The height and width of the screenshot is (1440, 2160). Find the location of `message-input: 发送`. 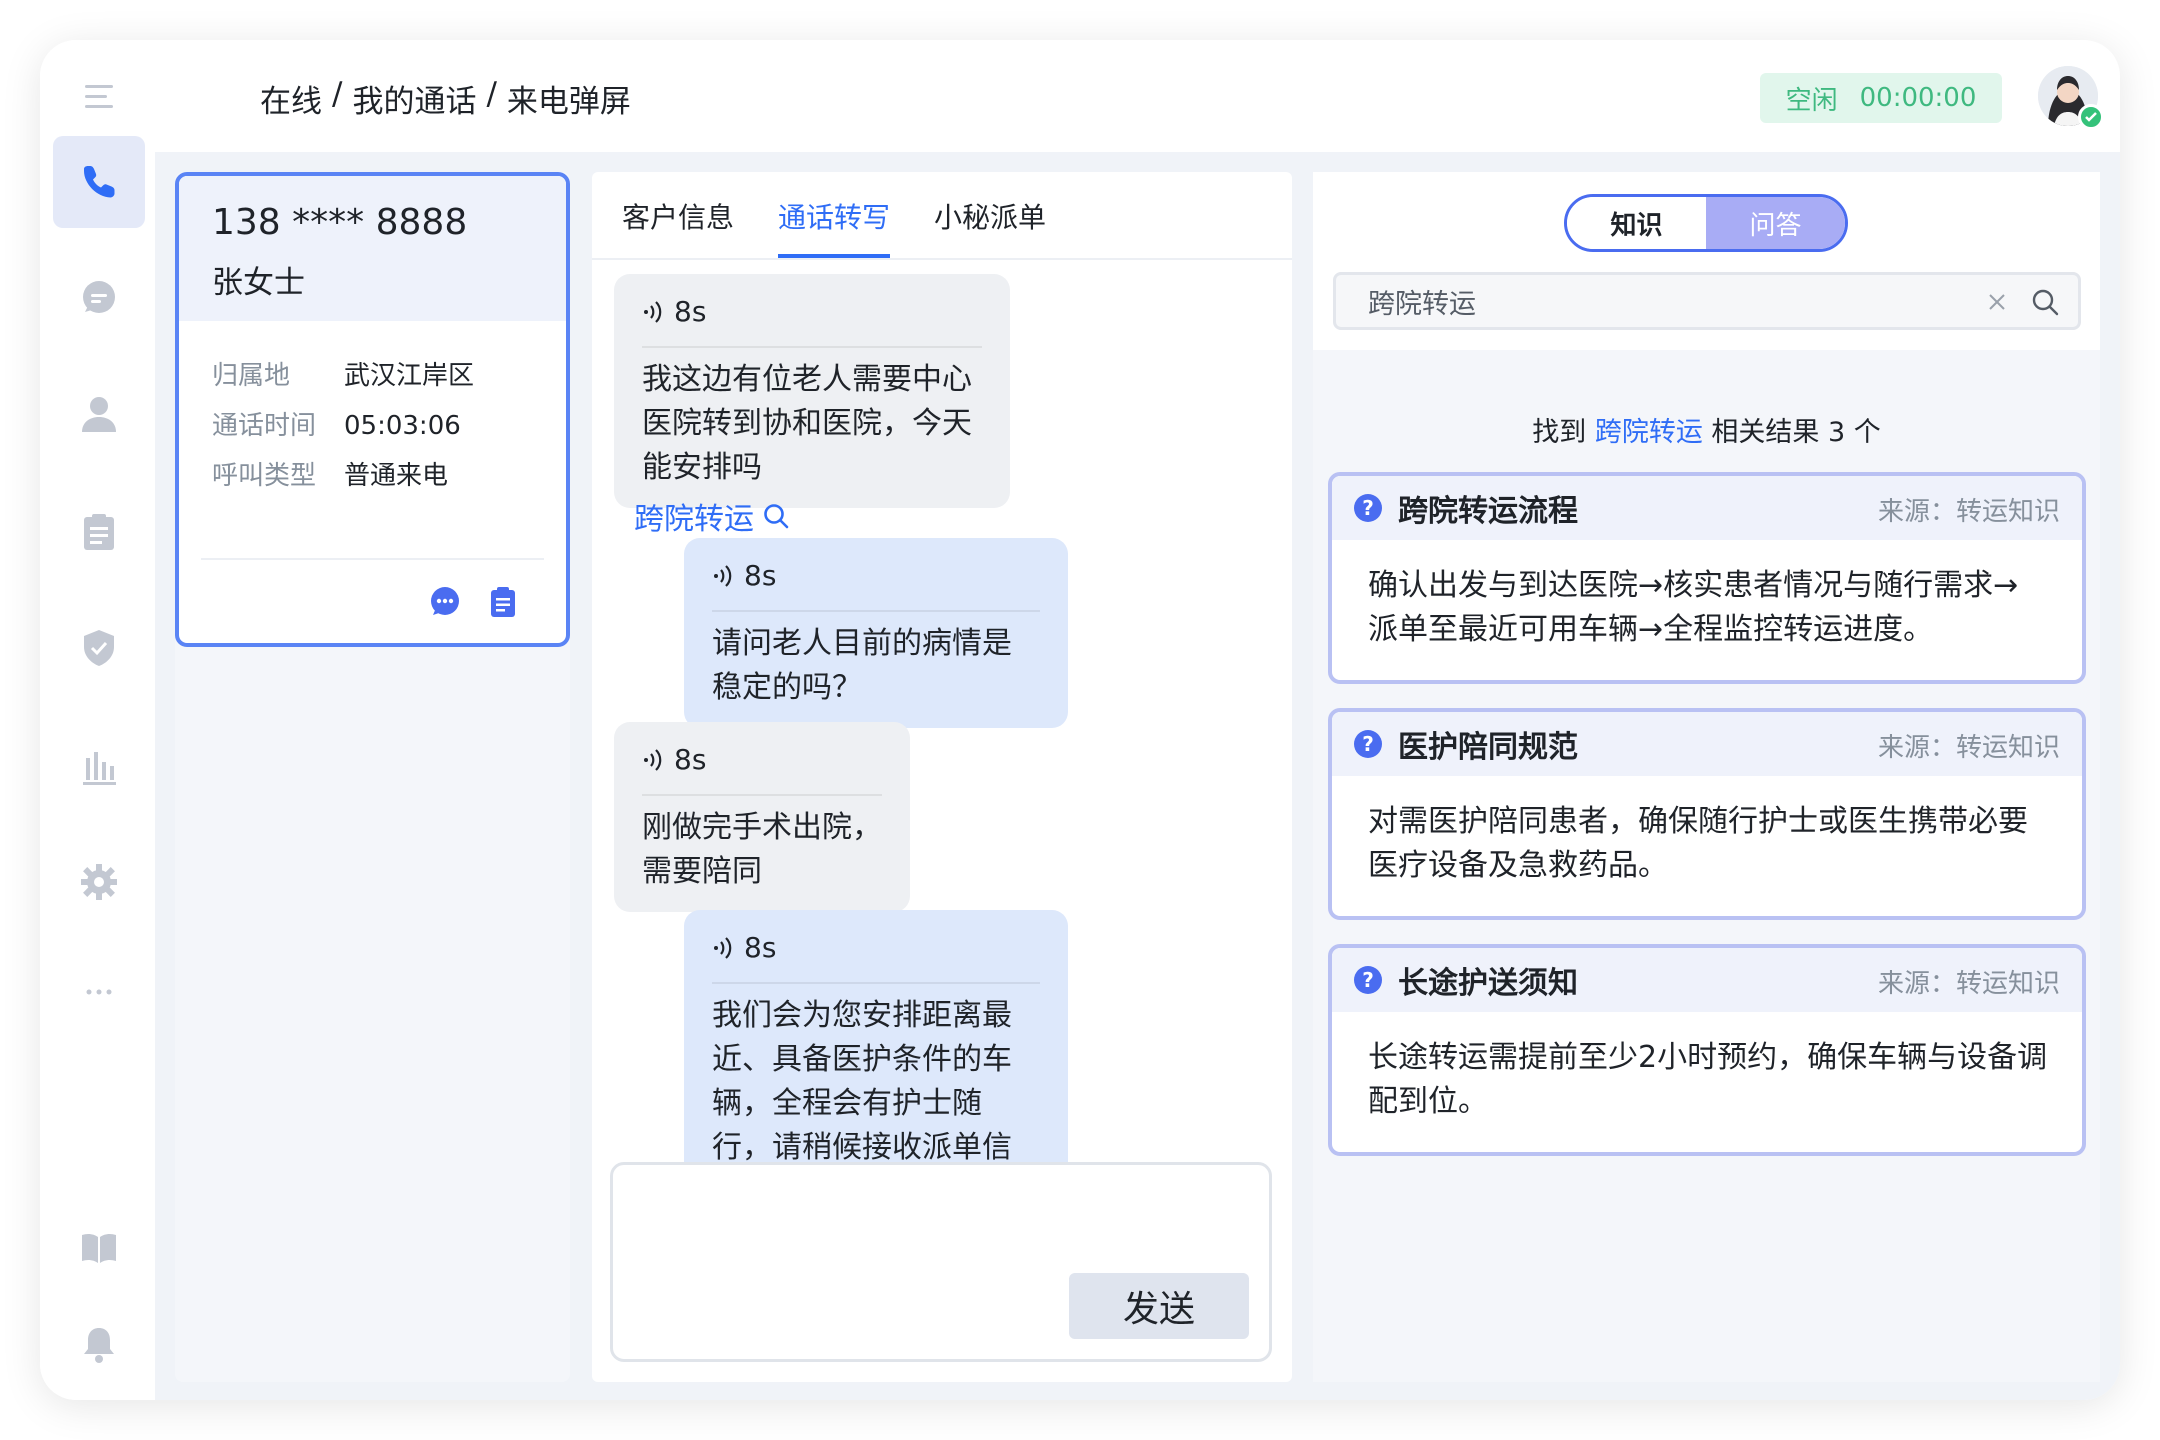

message-input: 发送 is located at coordinates (941, 1262).